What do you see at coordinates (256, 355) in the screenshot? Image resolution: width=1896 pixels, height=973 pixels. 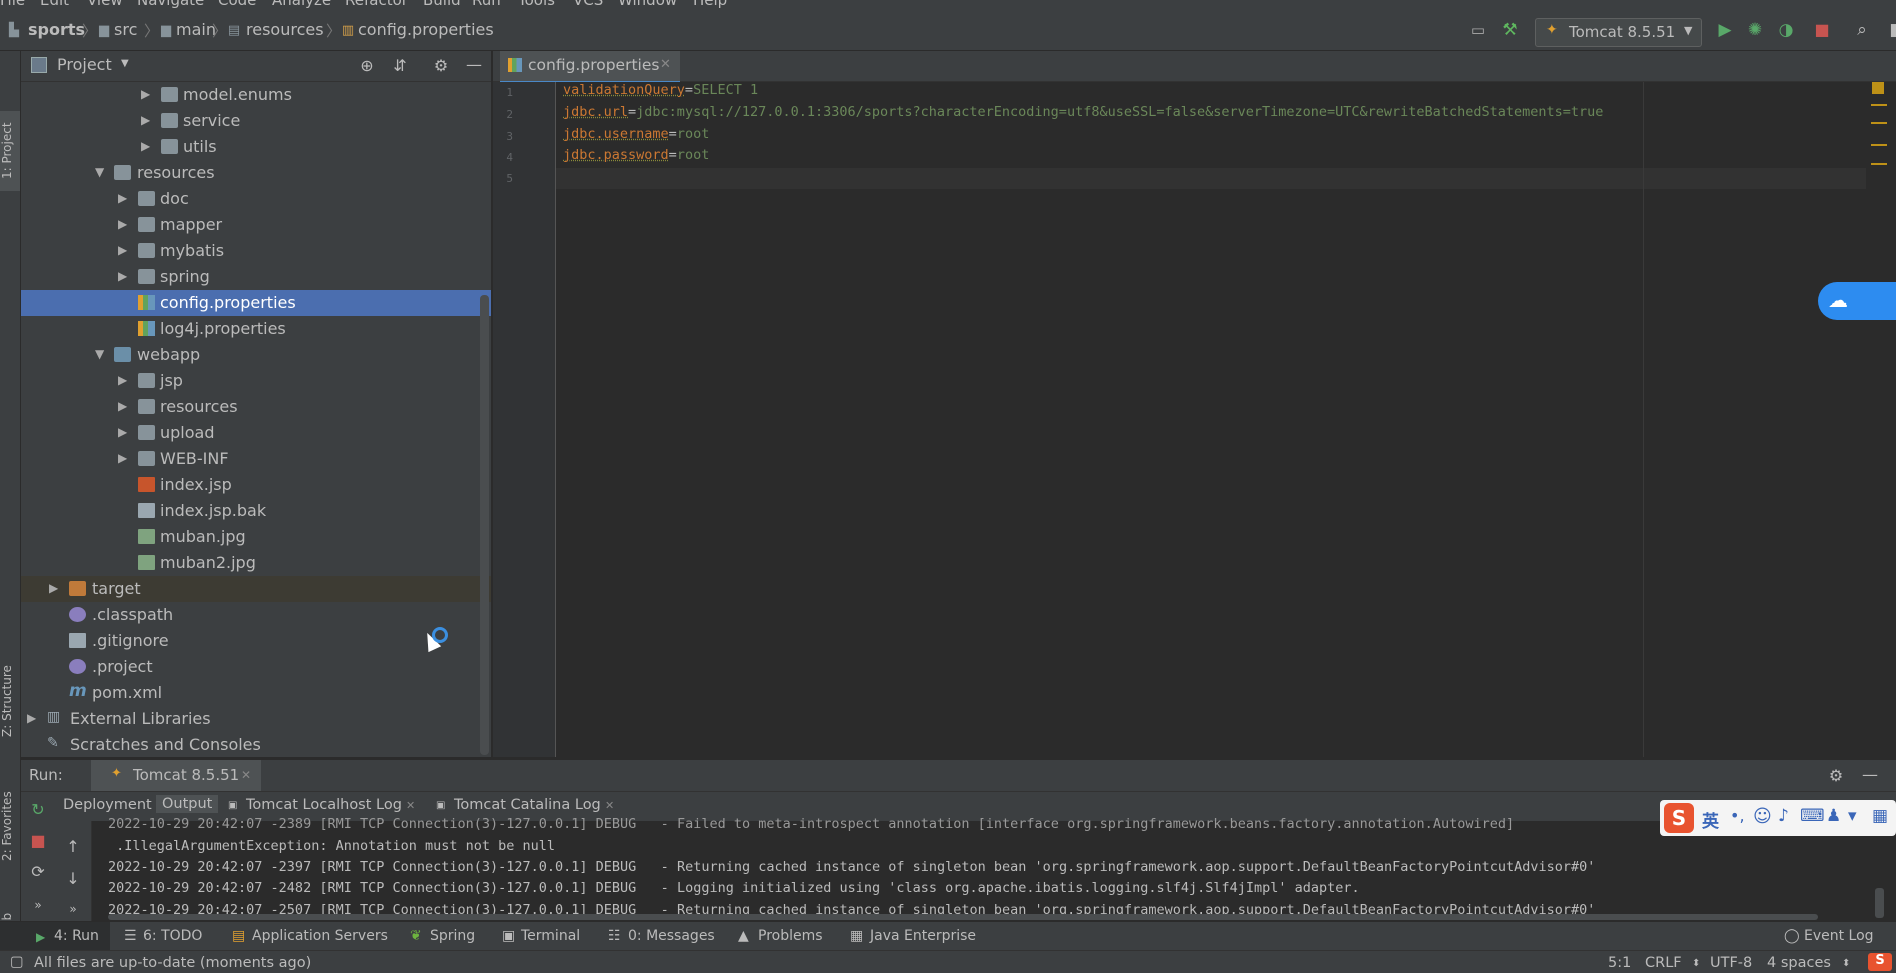 I see `tree-item: ▼ webapp` at bounding box center [256, 355].